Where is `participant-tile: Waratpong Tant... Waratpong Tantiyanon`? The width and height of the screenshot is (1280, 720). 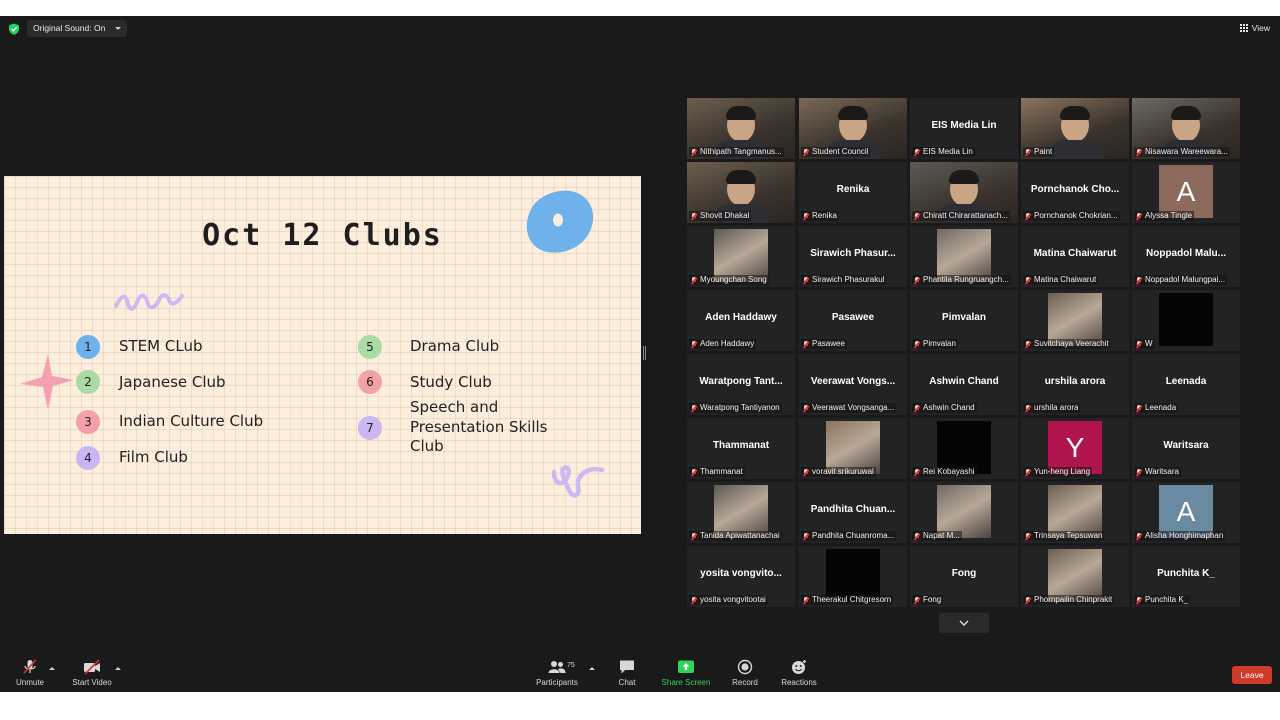 participant-tile: Waratpong Tant... Waratpong Tantiyanon is located at coordinates (741, 384).